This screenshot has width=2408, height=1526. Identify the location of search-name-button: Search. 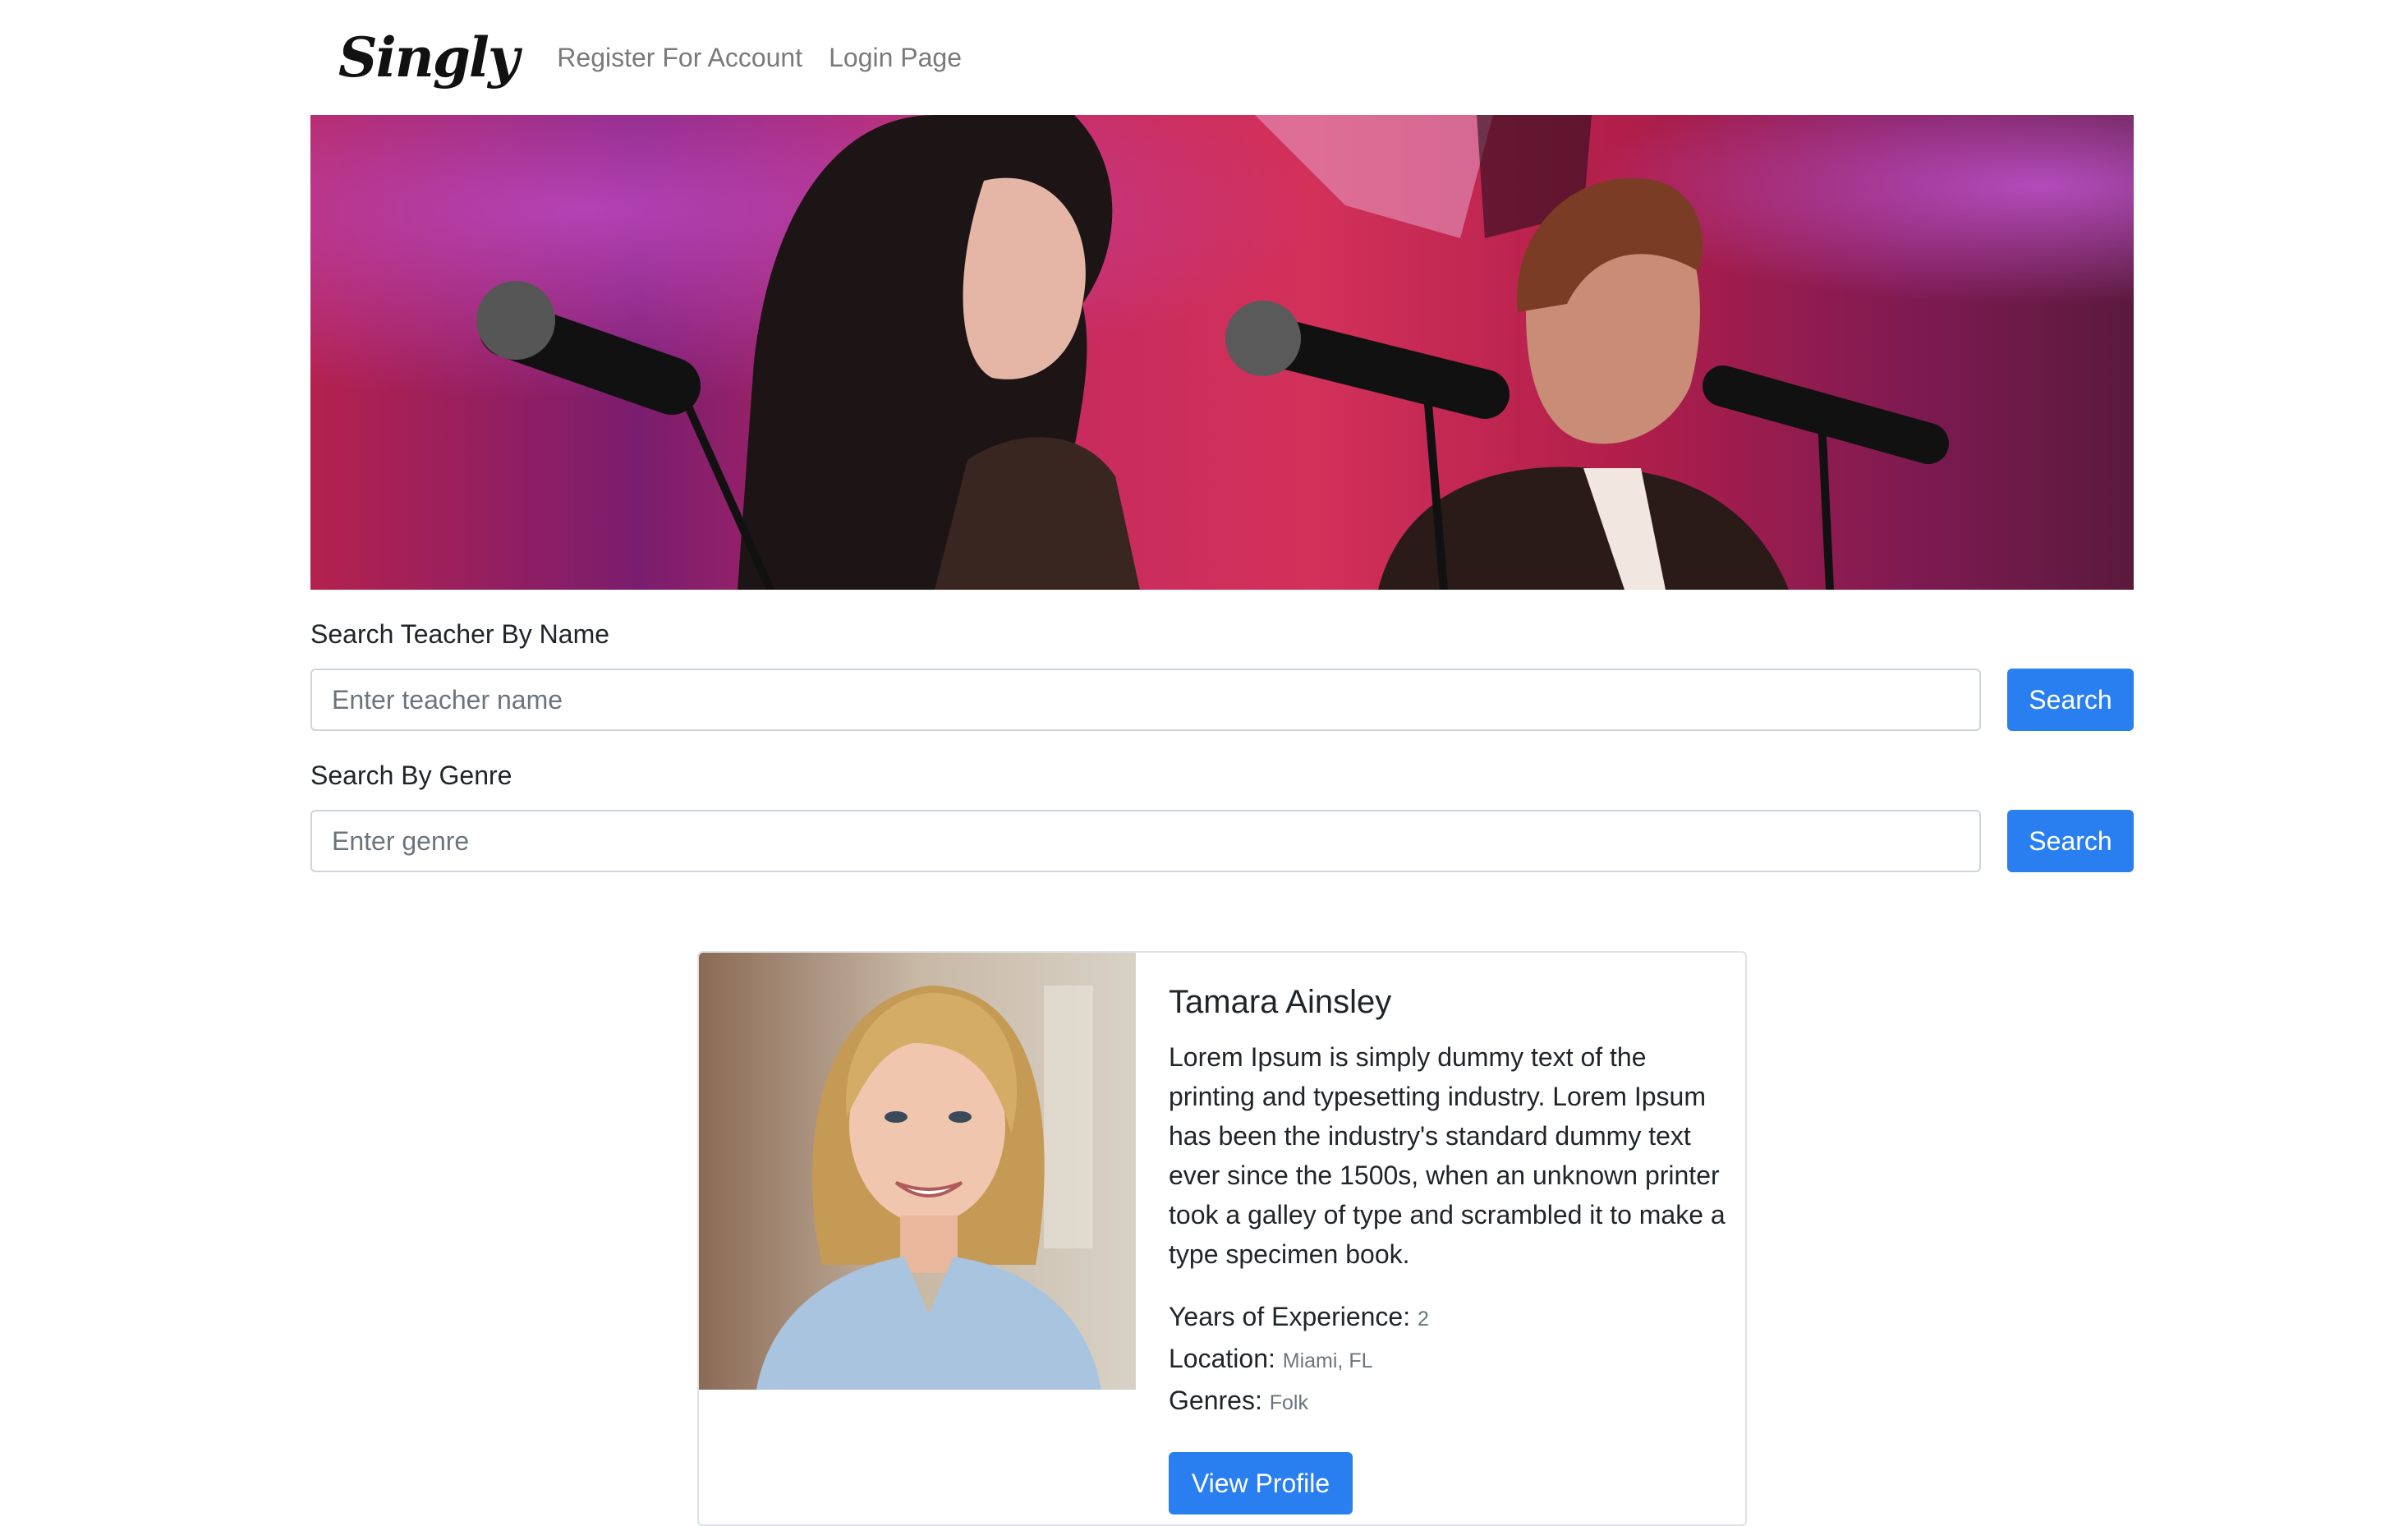
(2070, 700).